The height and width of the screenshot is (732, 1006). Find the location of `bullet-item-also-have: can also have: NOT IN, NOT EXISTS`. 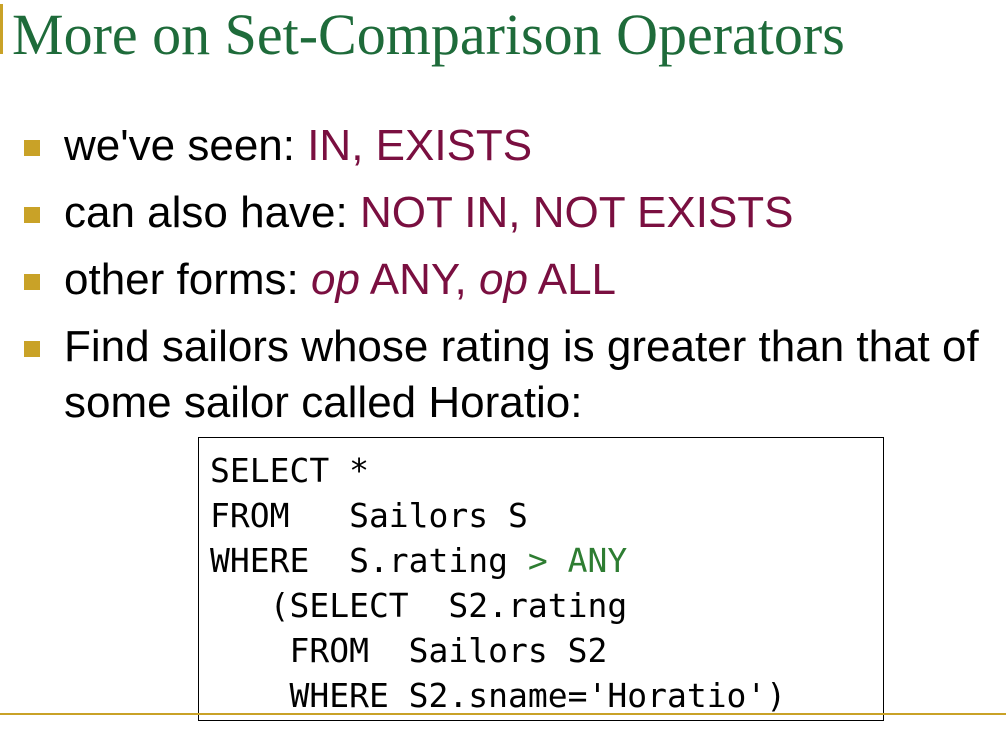

bullet-item-also-have: can also have: NOT IN, NOT EXISTS is located at coordinates (509, 213).